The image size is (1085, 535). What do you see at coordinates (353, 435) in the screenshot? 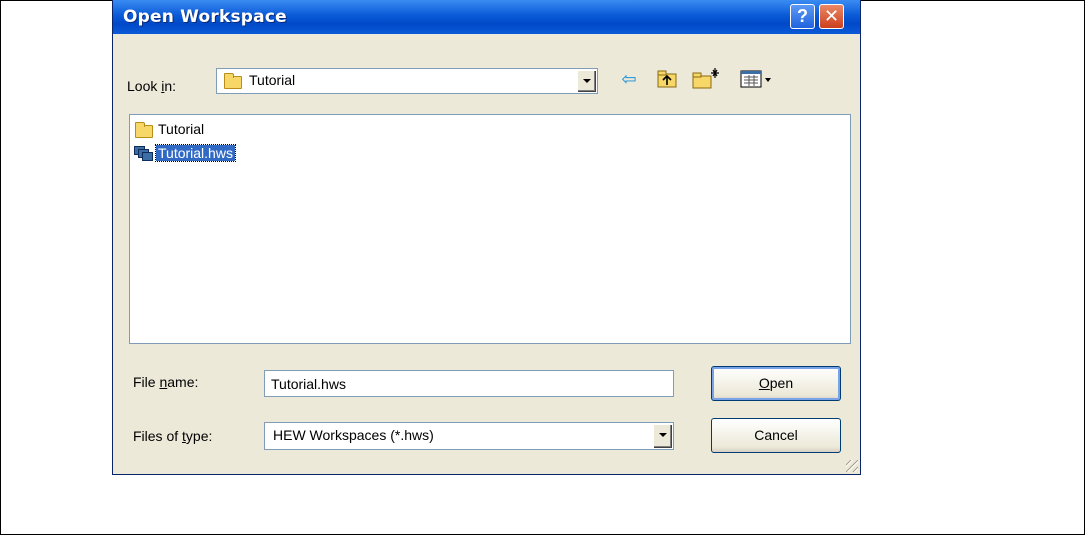
I see `file-type-value: HEW Workspaces (*.hws)` at bounding box center [353, 435].